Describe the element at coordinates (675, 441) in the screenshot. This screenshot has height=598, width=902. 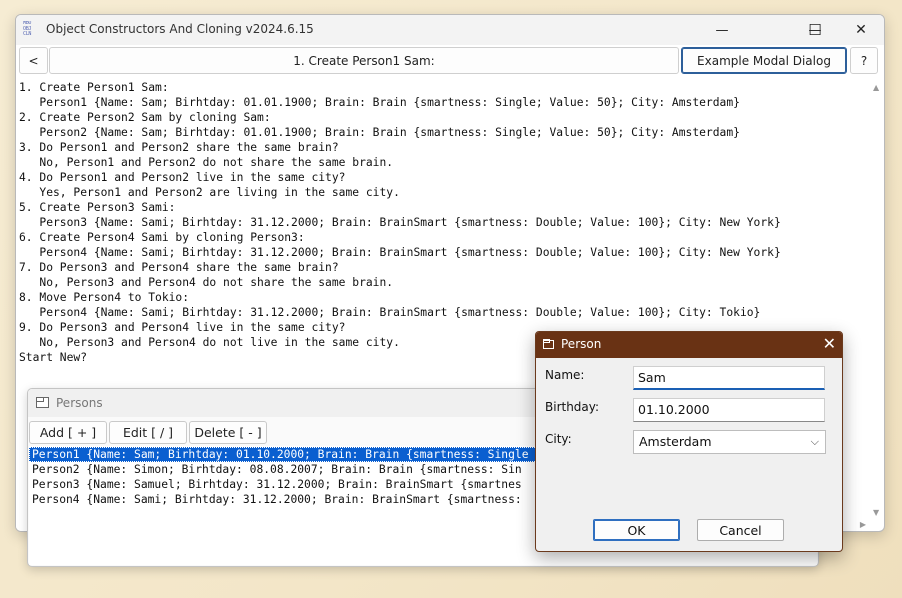
I see `city-value: Amsterdam` at that location.